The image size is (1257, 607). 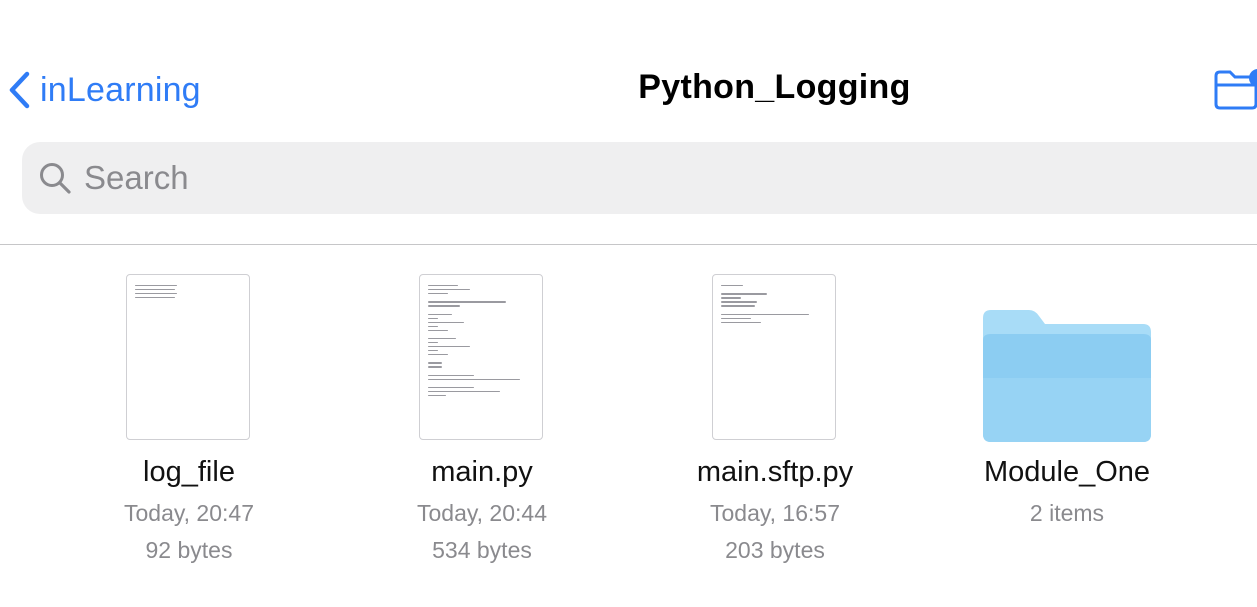 I want to click on file-name: main.py, so click(x=482, y=472).